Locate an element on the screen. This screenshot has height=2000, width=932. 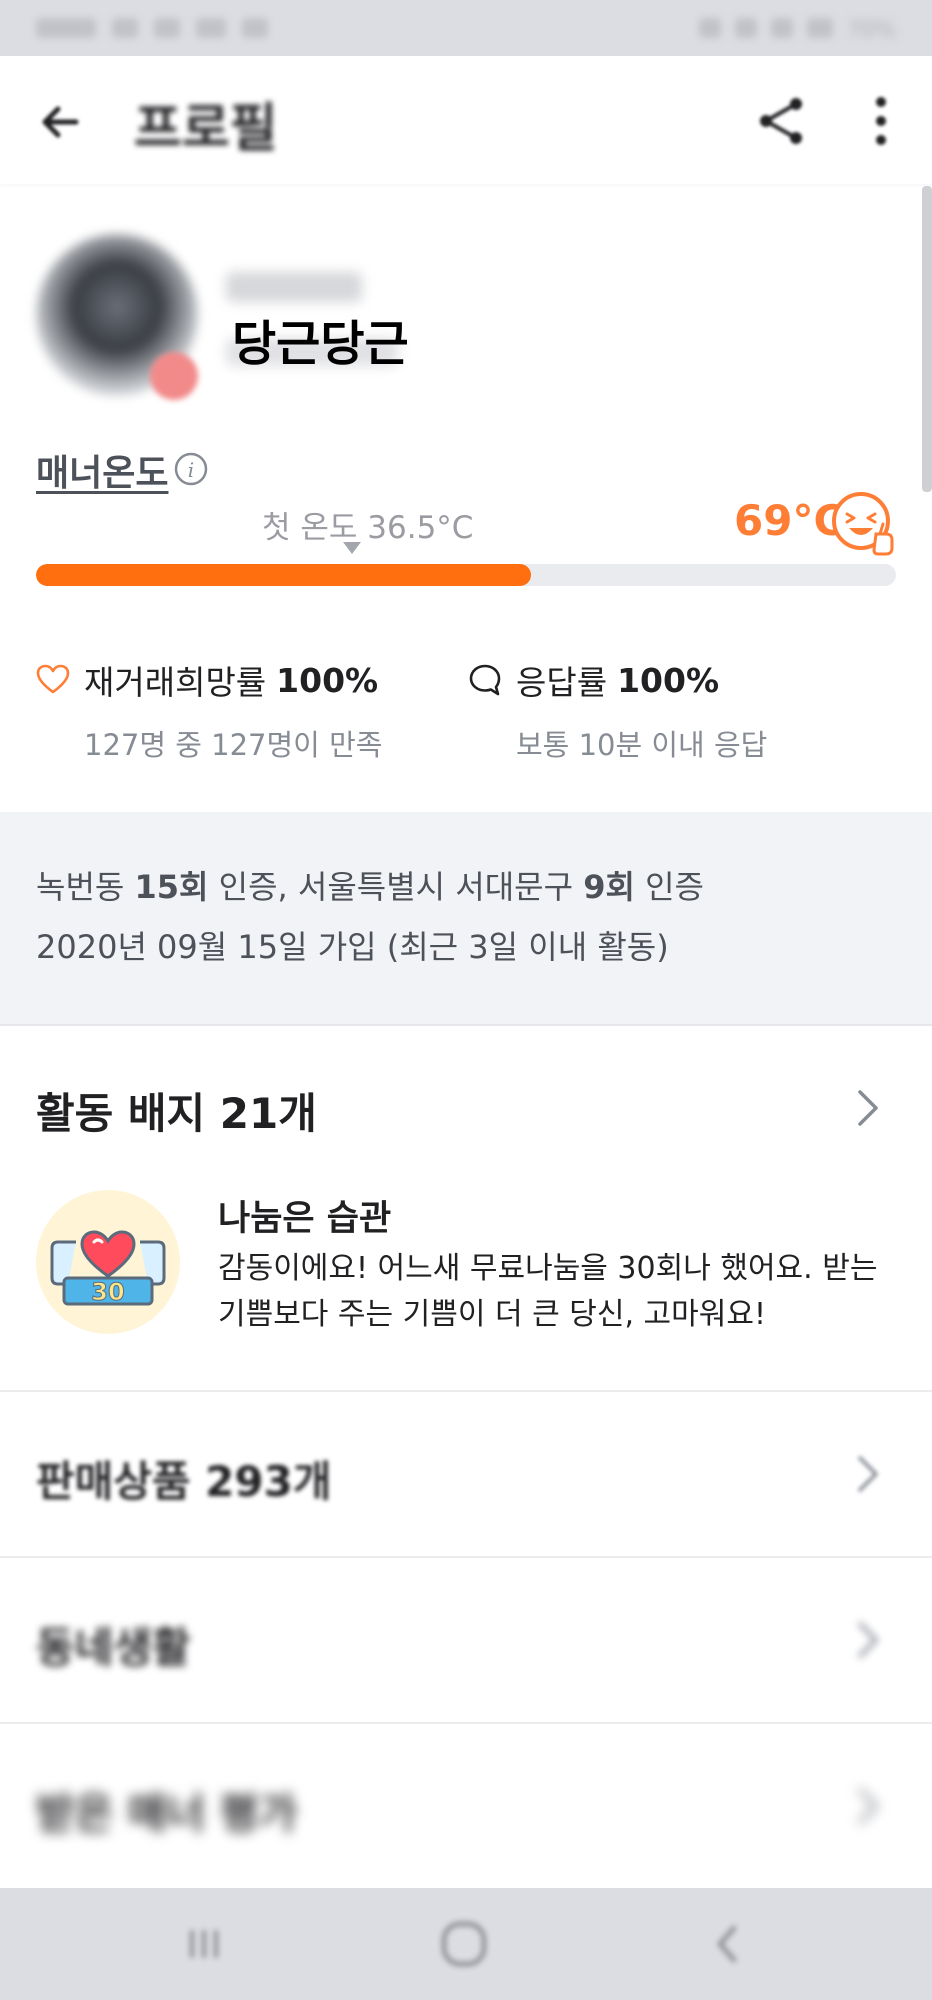
first-temp-label: 첫 온도 36.5°C is located at coordinates (368, 528).